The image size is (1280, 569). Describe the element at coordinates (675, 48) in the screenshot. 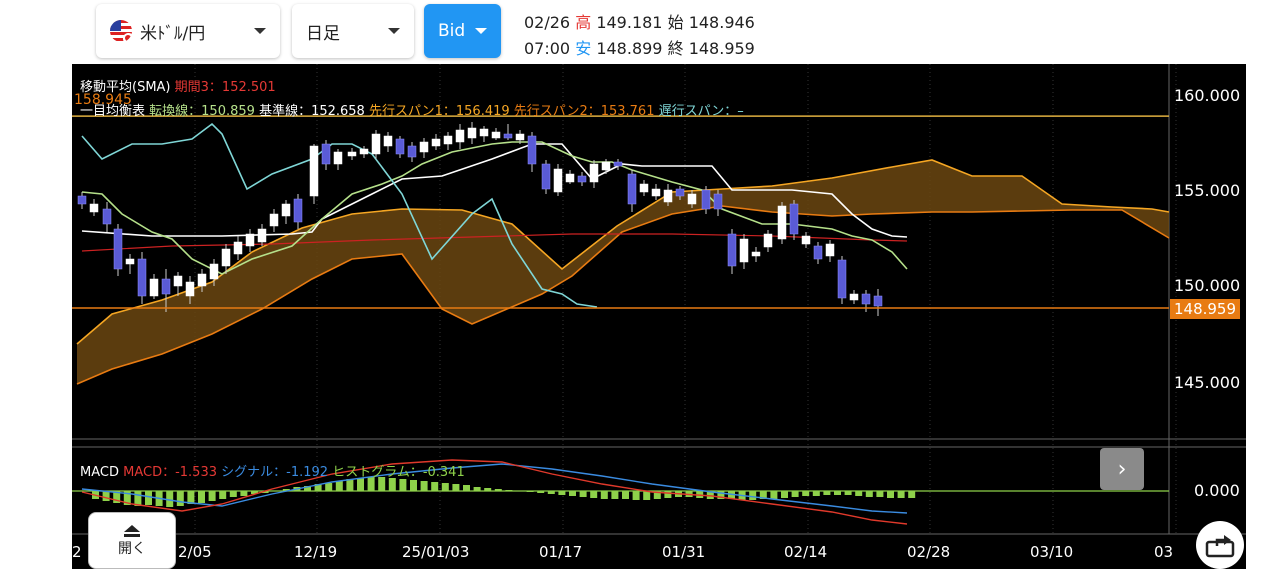

I see `close-label: 終` at that location.